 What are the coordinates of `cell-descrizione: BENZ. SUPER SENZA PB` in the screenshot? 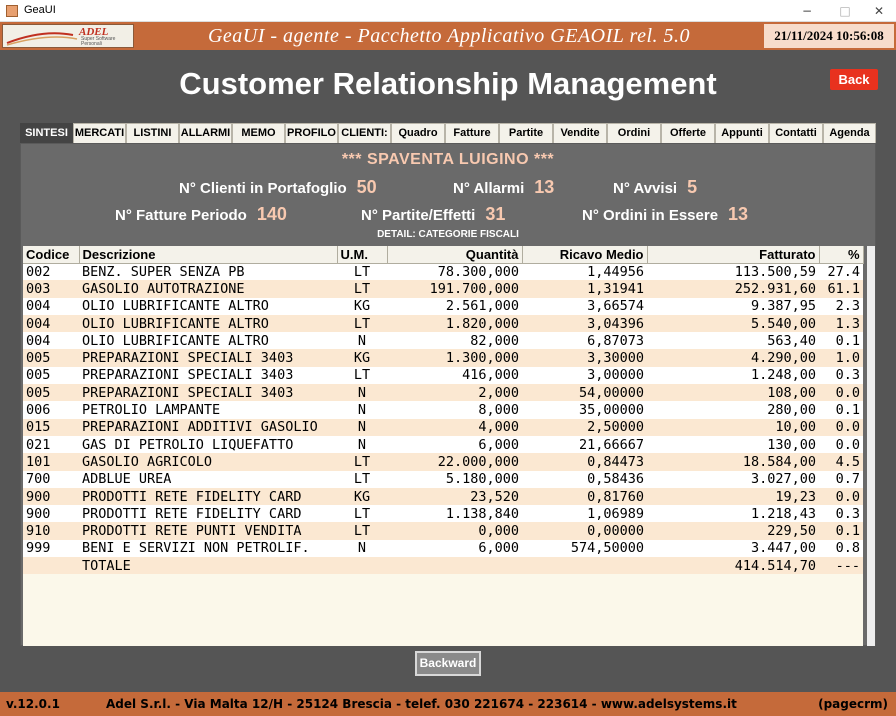 It's located at (208, 272).